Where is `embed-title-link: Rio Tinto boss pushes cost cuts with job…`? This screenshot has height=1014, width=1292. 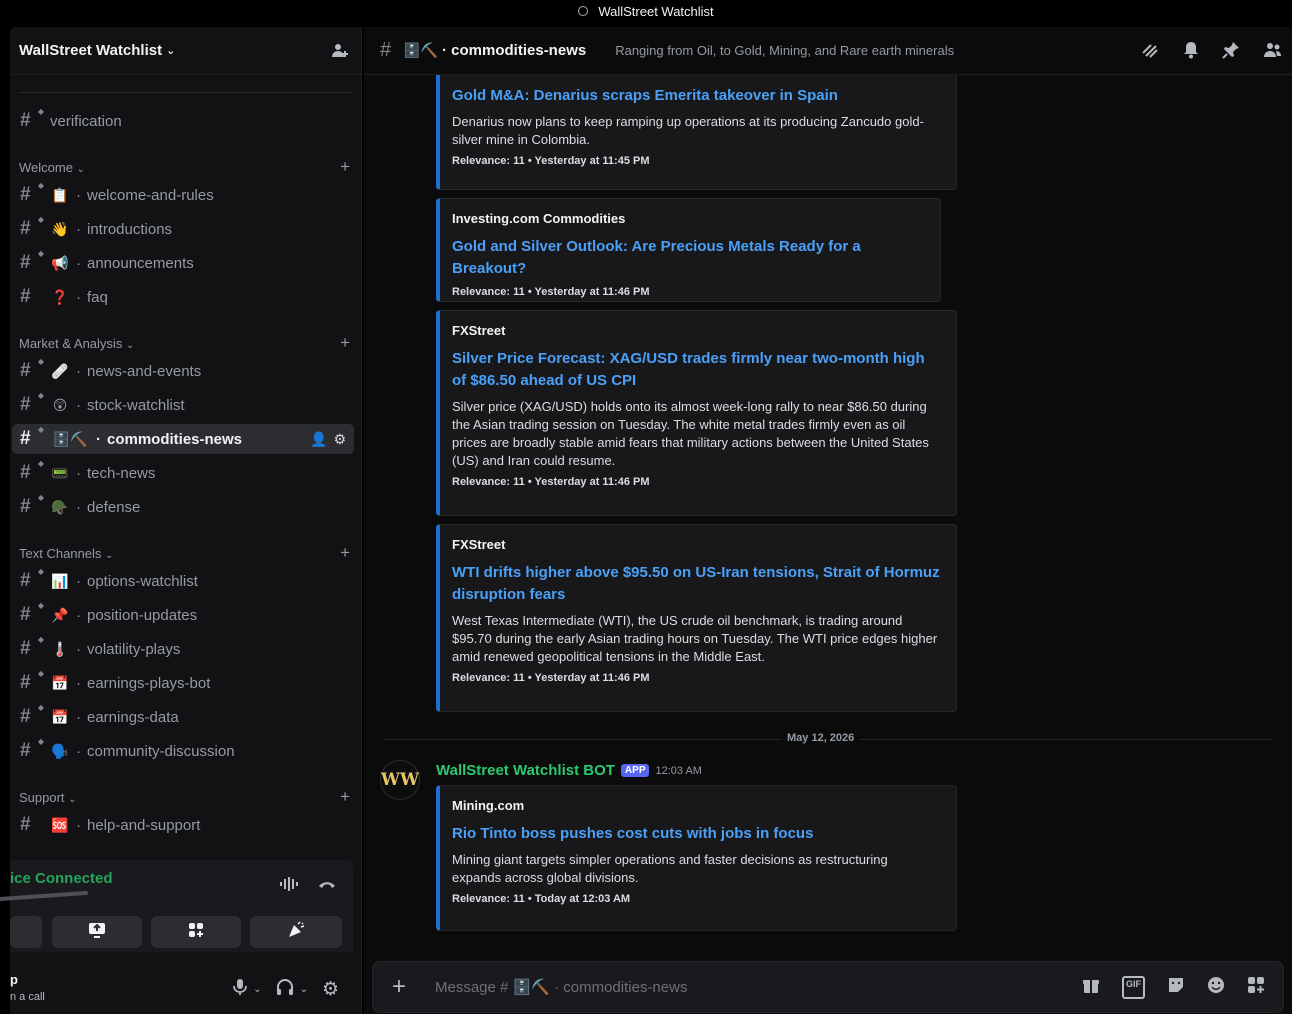
embed-title-link: Rio Tinto boss pushes cost cuts with job… is located at coordinates (696, 834).